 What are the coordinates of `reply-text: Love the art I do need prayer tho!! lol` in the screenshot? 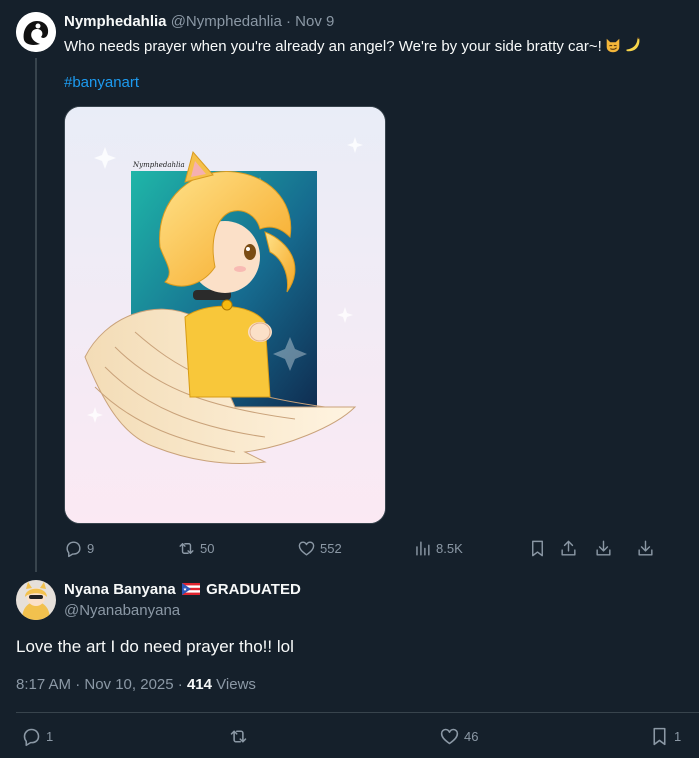 It's located at (155, 646).